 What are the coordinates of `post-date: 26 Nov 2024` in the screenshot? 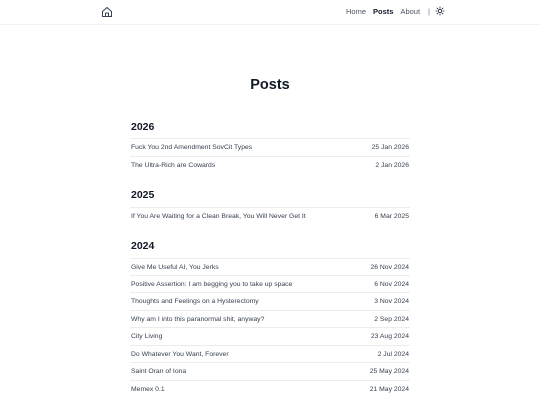 It's located at (389, 267).